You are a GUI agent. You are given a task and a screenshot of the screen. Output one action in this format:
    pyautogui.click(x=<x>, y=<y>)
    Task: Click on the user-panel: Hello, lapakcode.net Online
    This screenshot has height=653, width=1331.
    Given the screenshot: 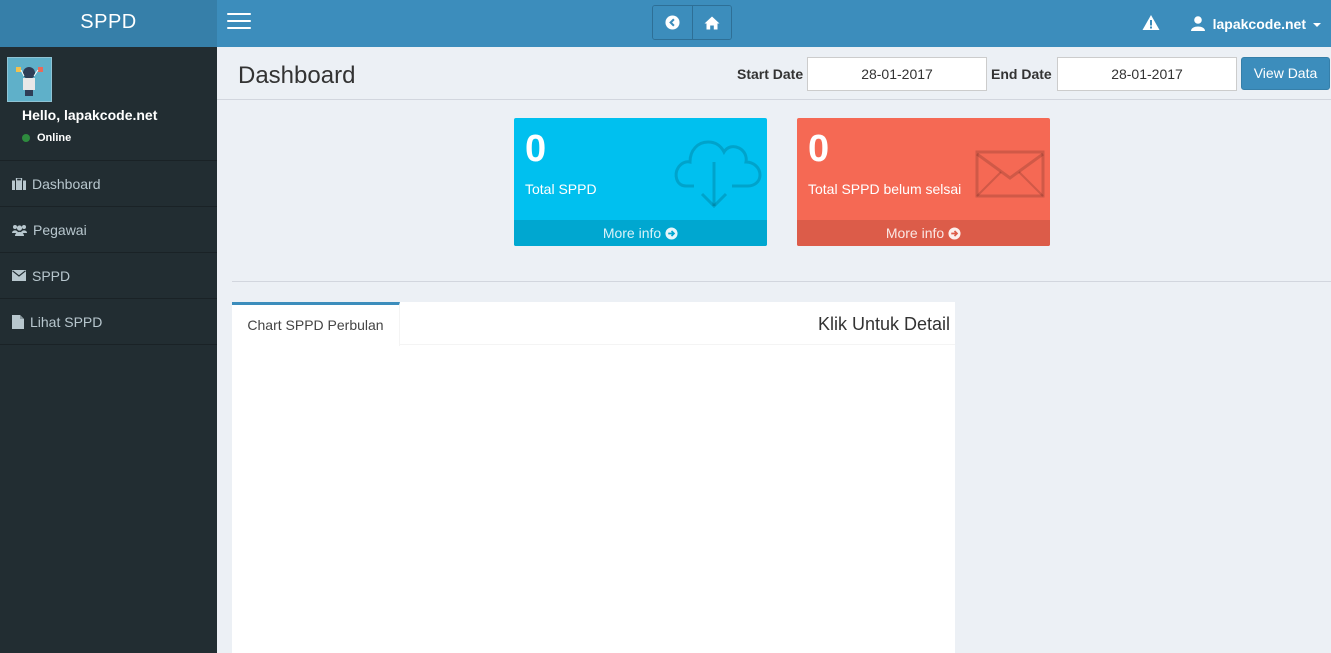 What is the action you would take?
    pyautogui.click(x=108, y=103)
    